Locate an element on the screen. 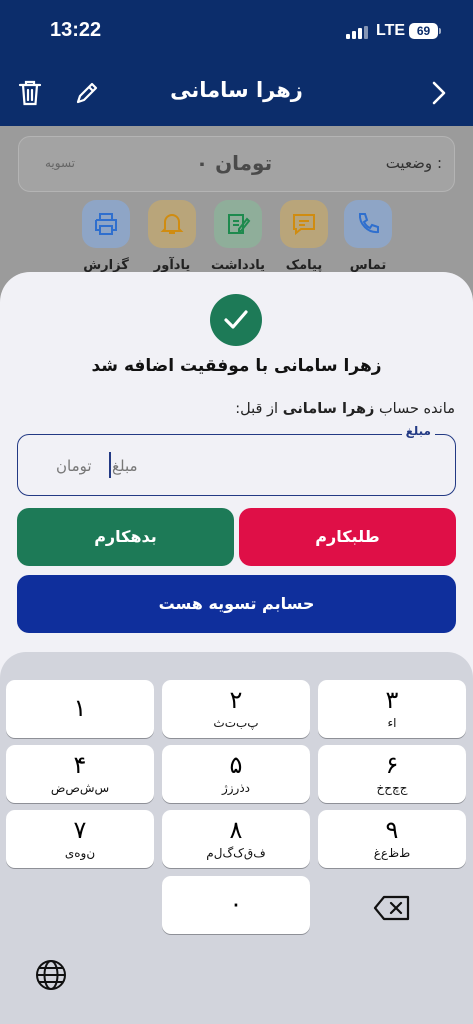  note-icon is located at coordinates (238, 224).